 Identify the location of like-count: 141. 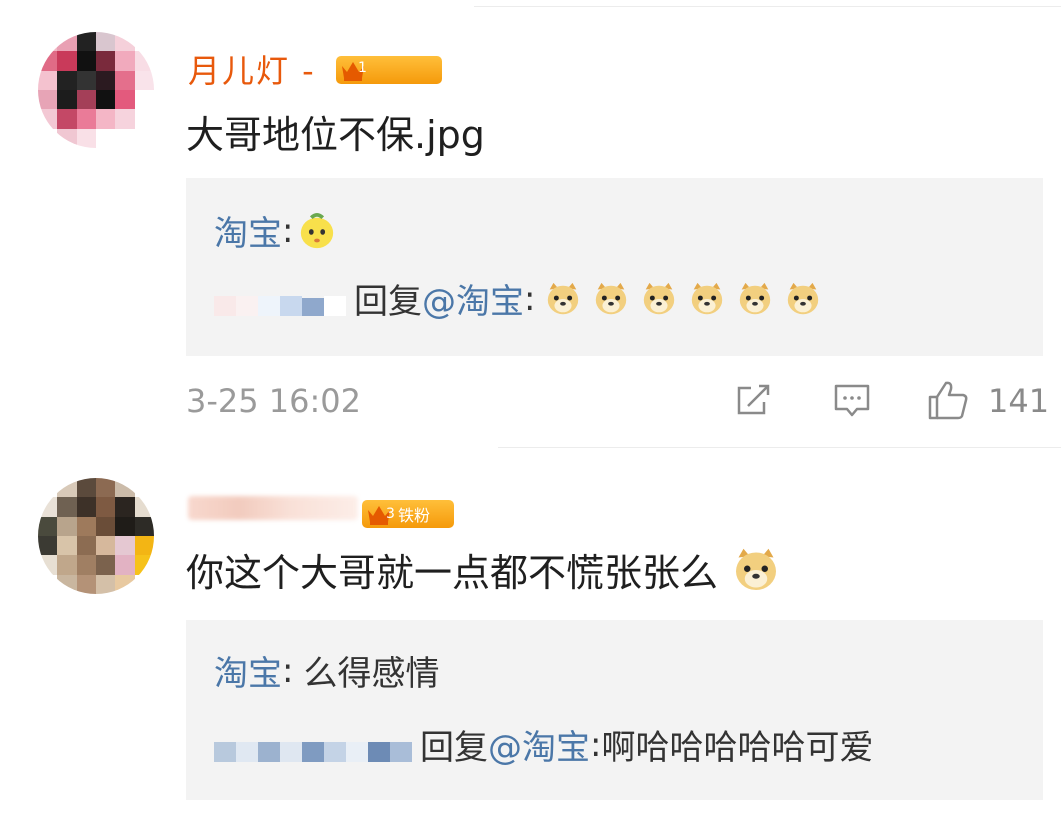
(1019, 401).